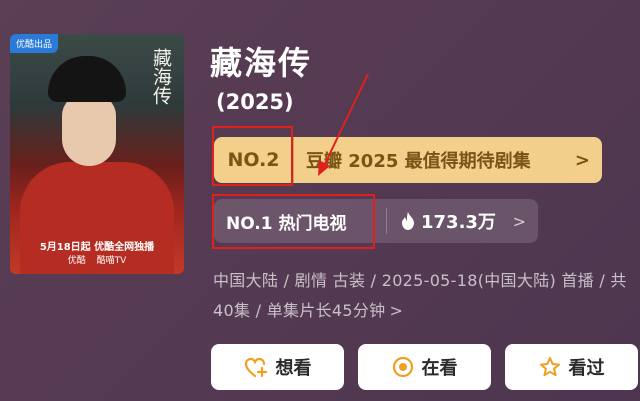  Describe the element at coordinates (87, 79) in the screenshot. I see `poster-figure-hat` at that location.